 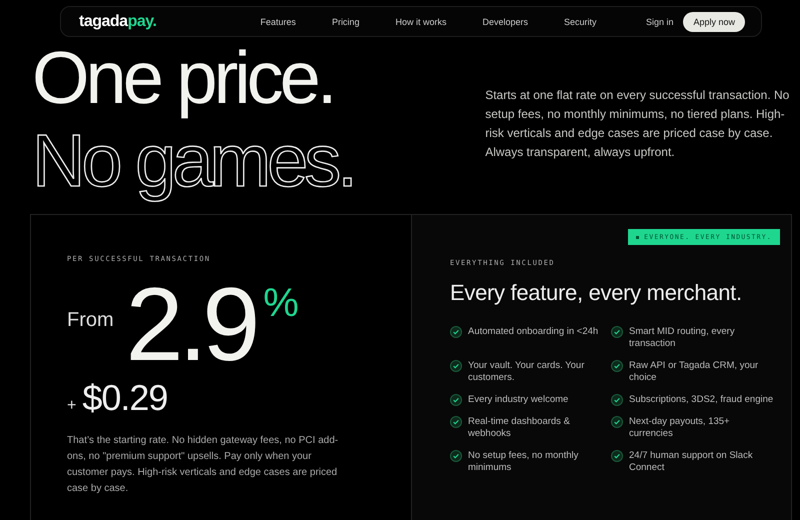 What do you see at coordinates (203, 465) in the screenshot?
I see `price-note: That’s the starting rate. No hidden gateway fees, no PCI add-ons, no "premium support" upsells. Pay only when your customer pays. High-risk verticals and edge cases are priced case by case.` at bounding box center [203, 465].